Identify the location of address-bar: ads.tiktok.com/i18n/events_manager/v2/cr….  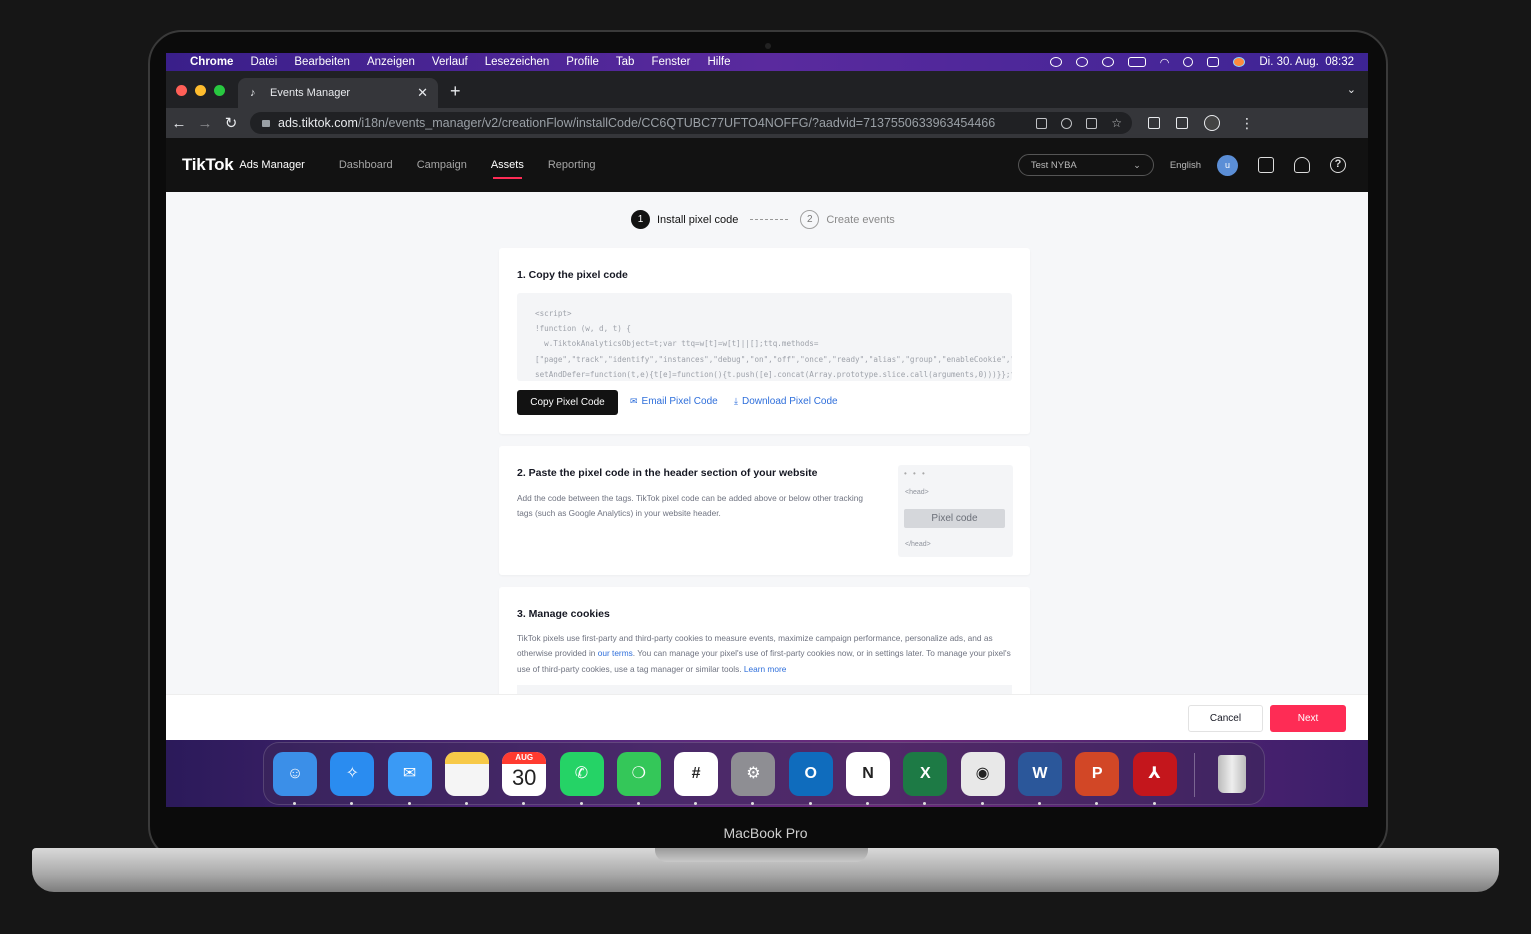
(691, 123).